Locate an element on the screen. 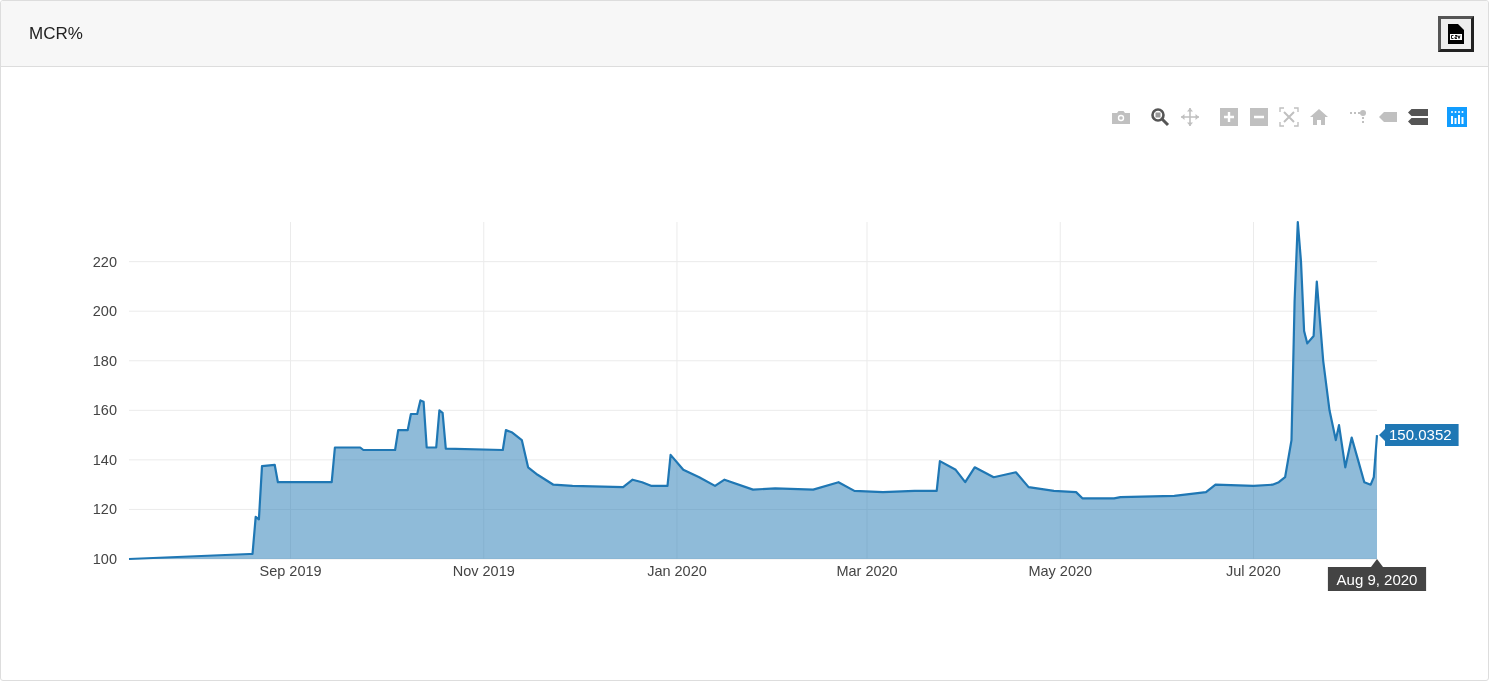 This screenshot has width=1491, height=696. y-tick-label: 100 is located at coordinates (104, 559).